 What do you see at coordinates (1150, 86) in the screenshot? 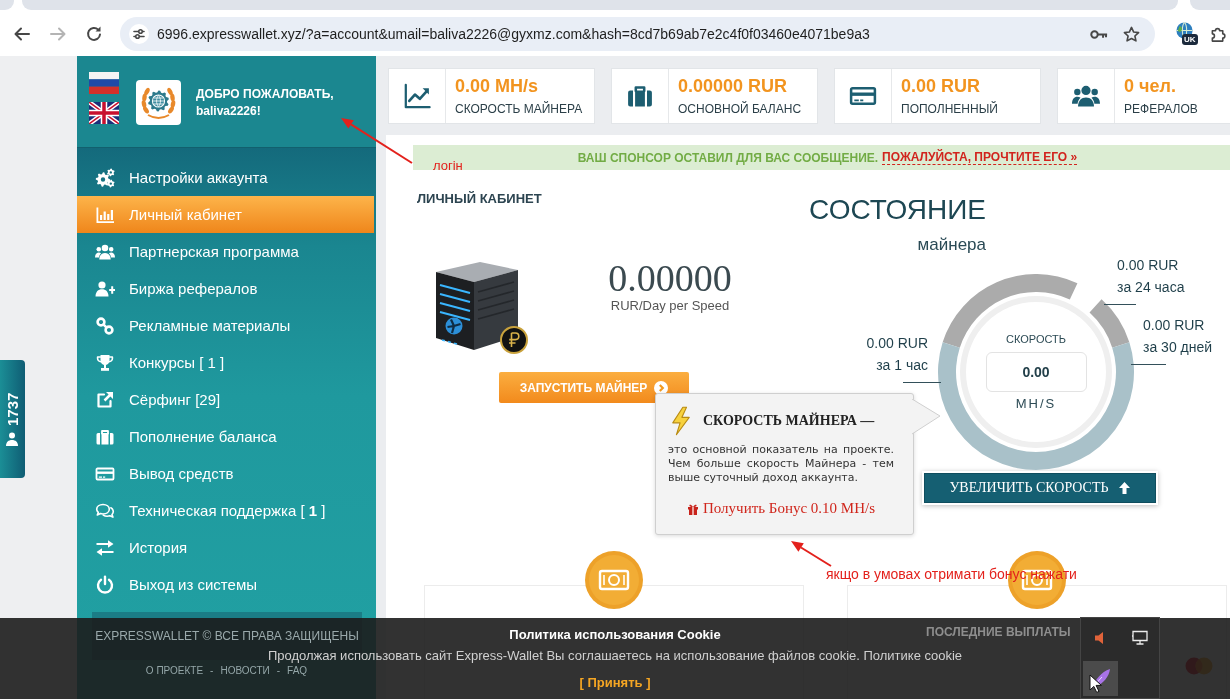
I see `stat-value: 0 чел.` at bounding box center [1150, 86].